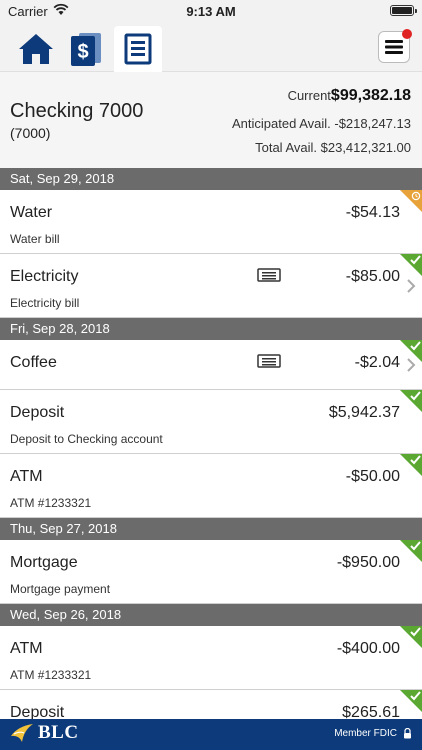 The image size is (422, 750). Describe the element at coordinates (22, 733) in the screenshot. I see `bird-logo-icon` at that location.